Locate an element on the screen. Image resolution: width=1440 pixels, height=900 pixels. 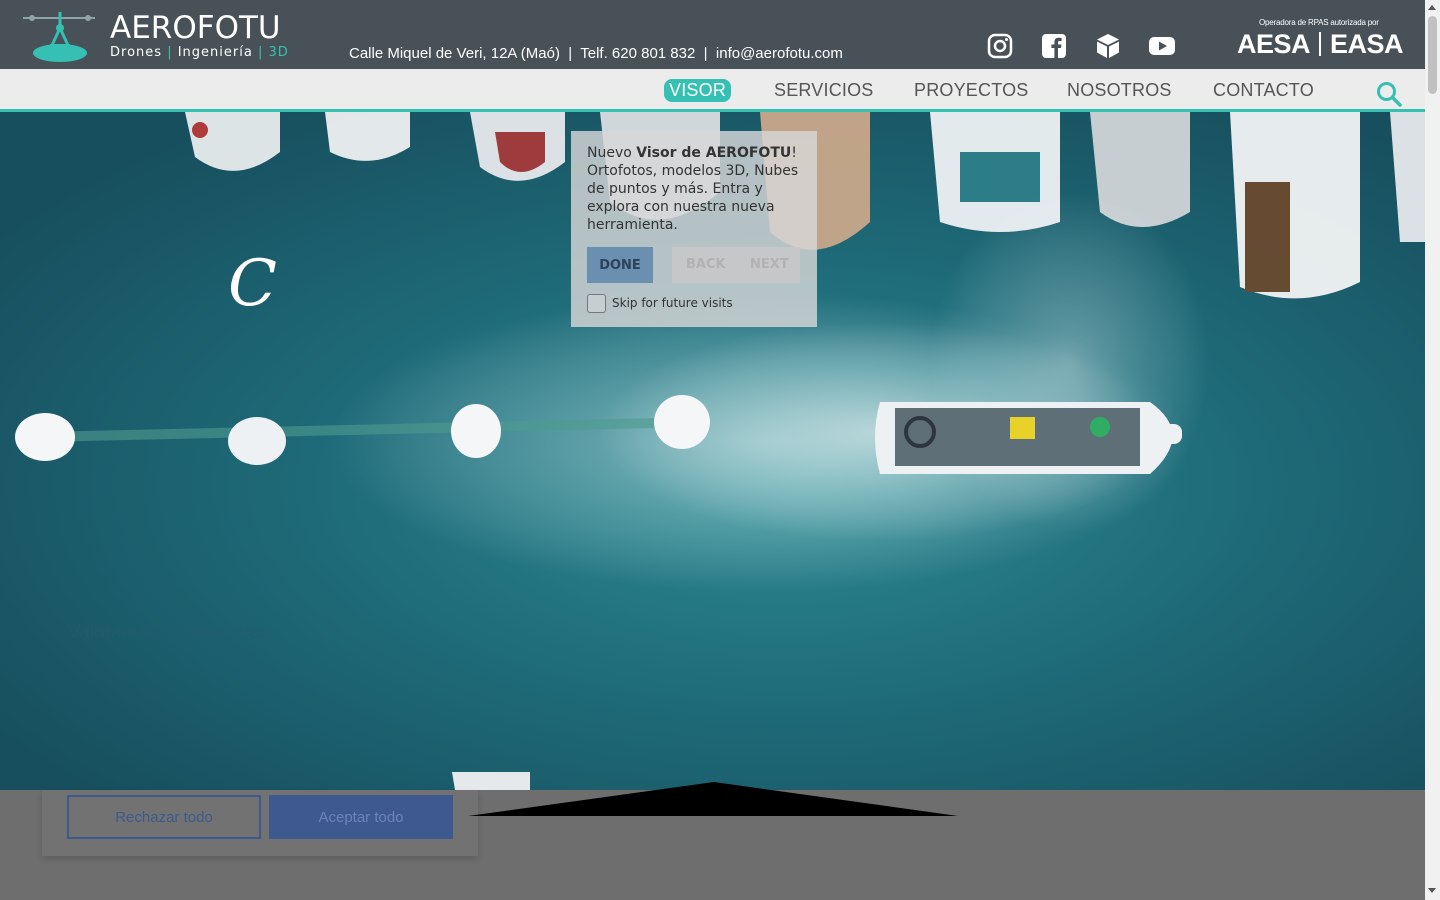
authority-note: Operadora de RPAS autorizada por is located at coordinates (1319, 22).